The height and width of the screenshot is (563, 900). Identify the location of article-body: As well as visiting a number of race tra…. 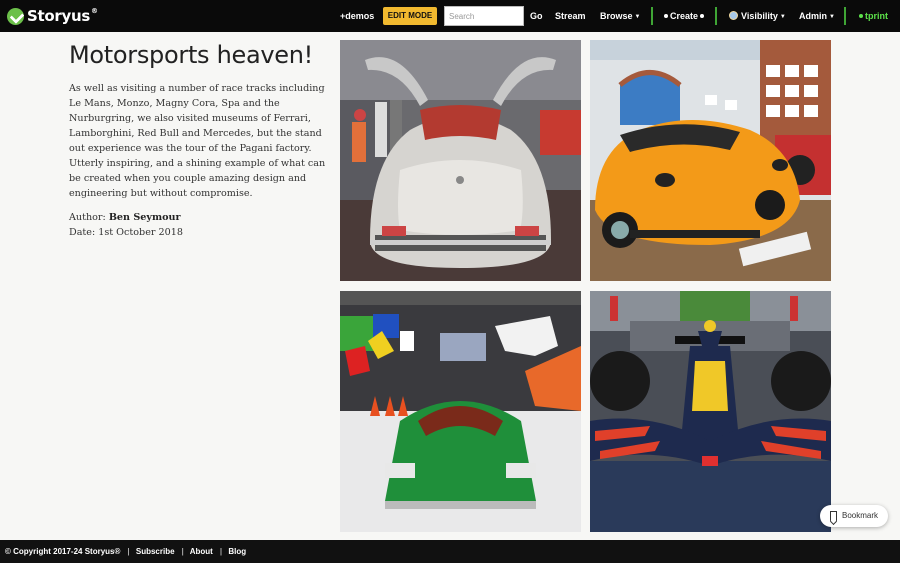
(197, 141).